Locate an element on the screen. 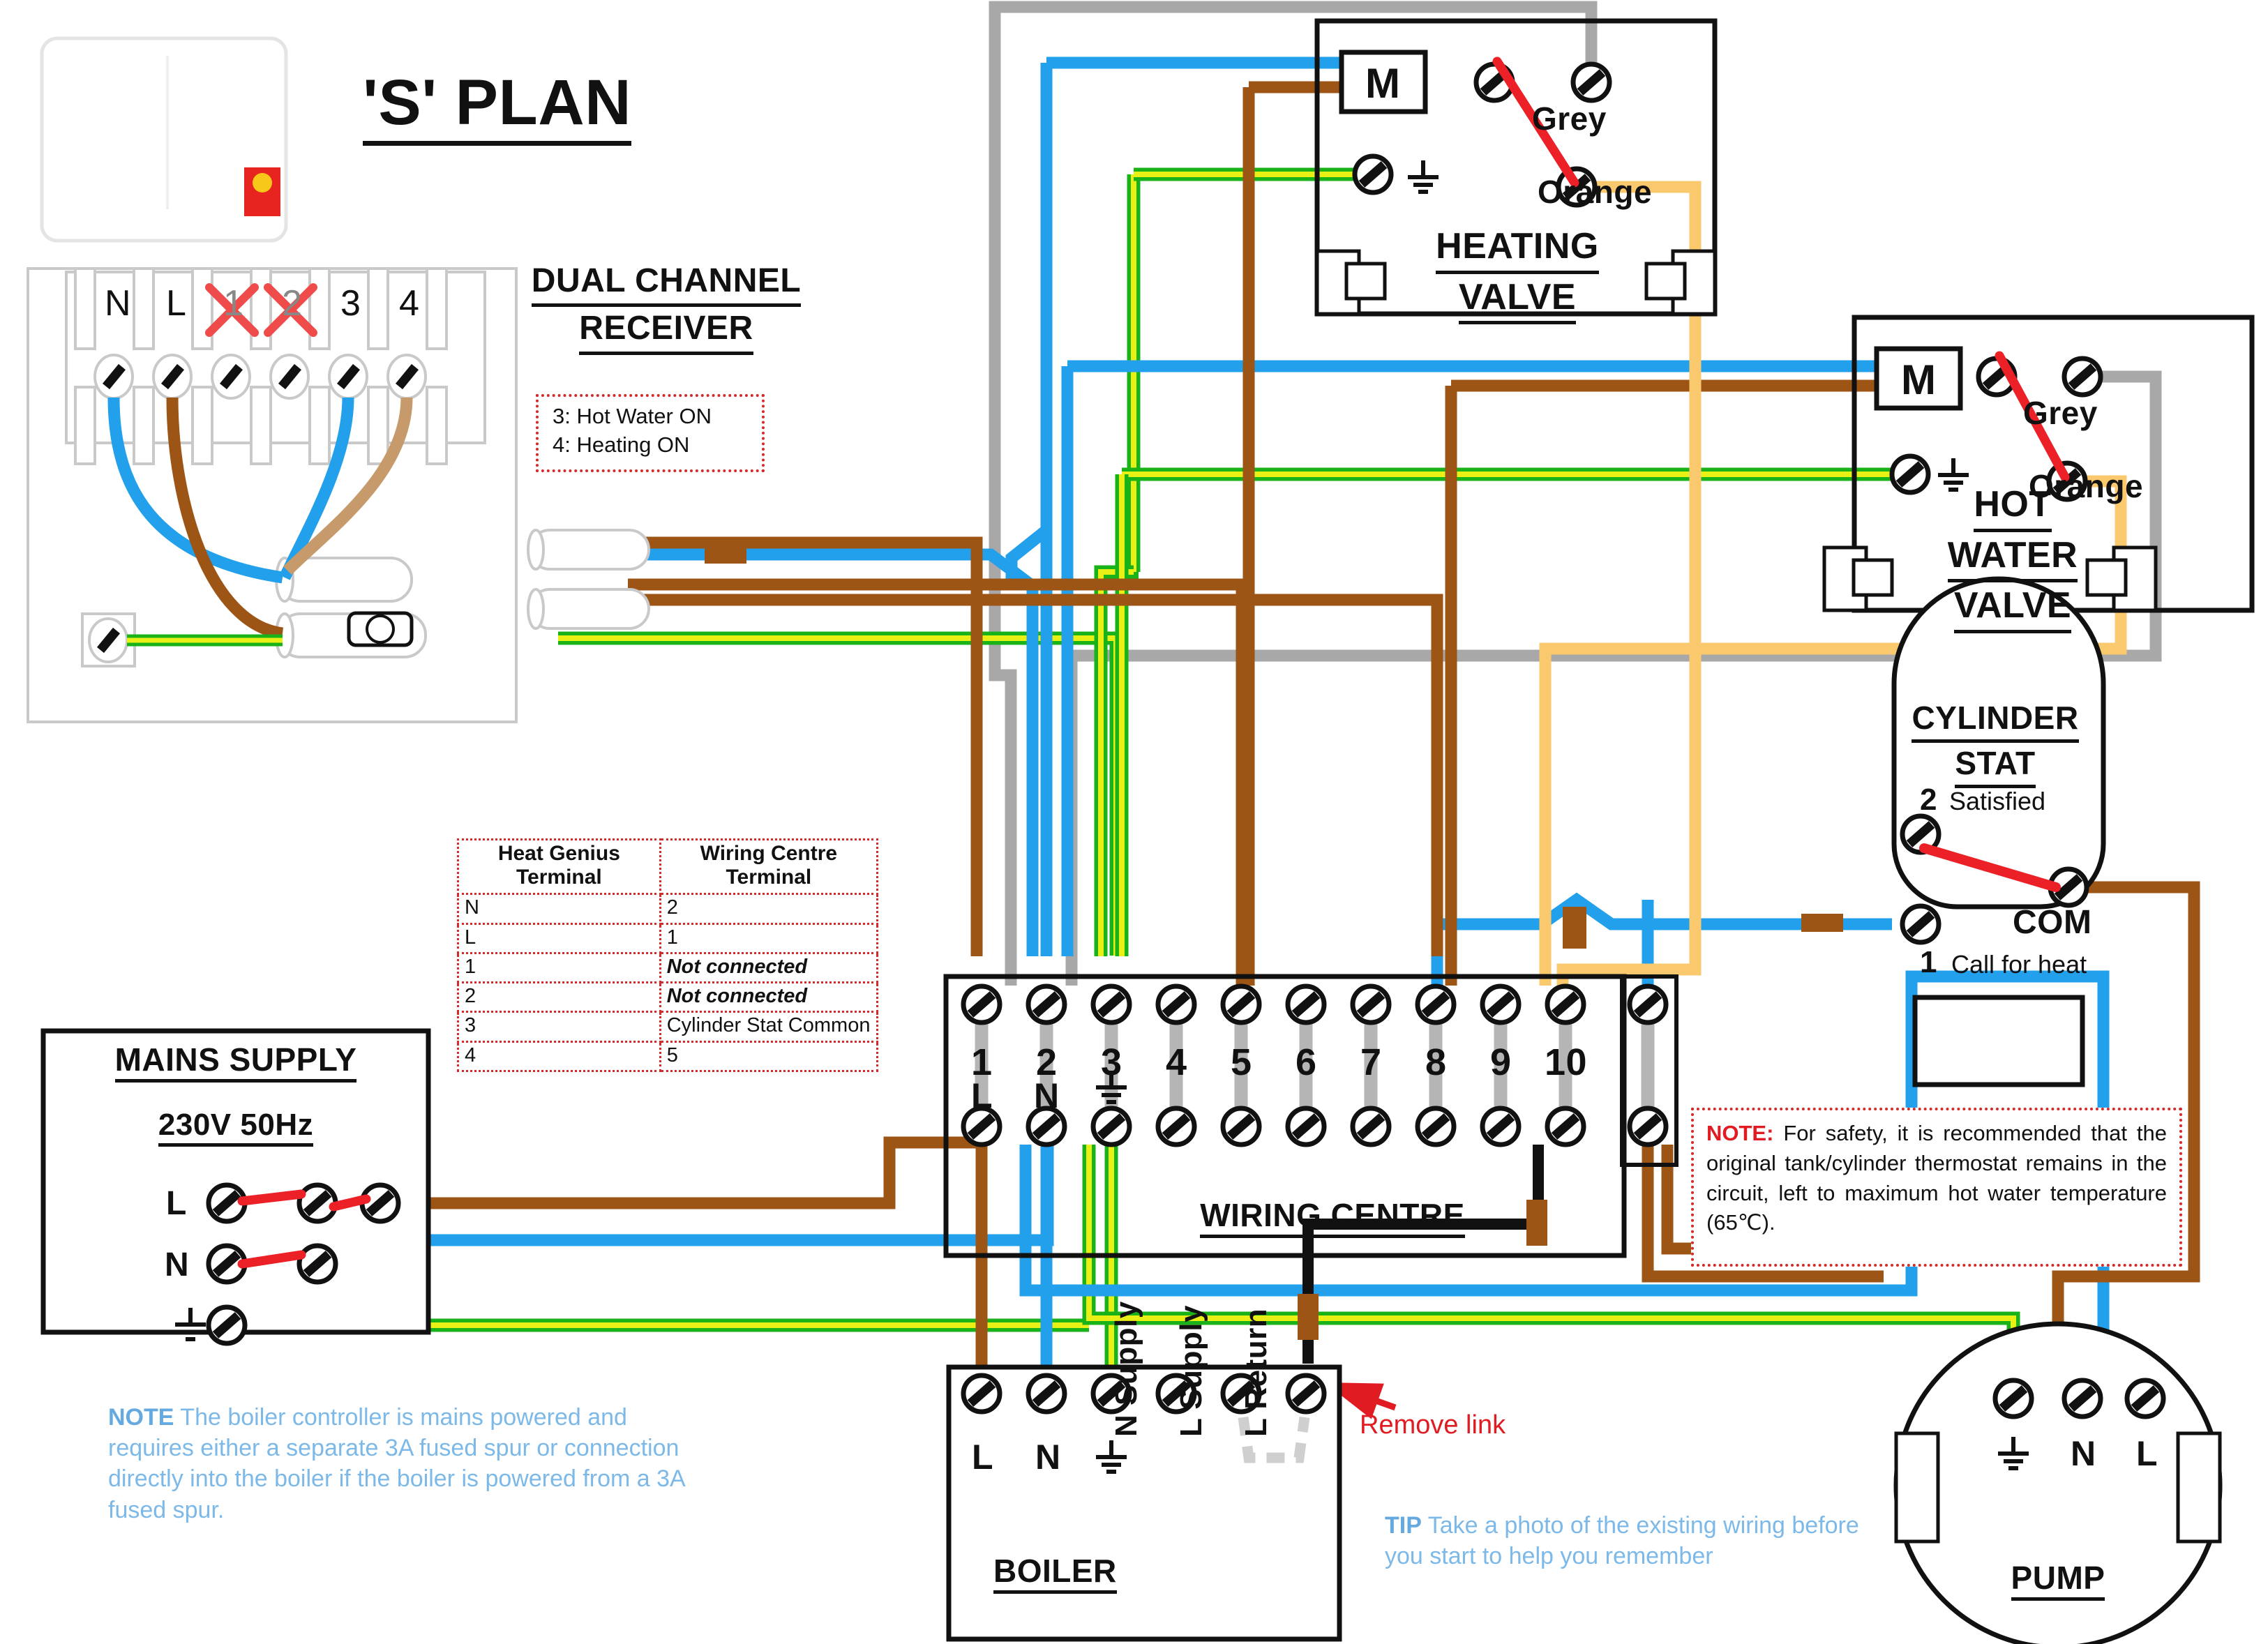  cylinder-stat-common-label: COM is located at coordinates (2052, 922).